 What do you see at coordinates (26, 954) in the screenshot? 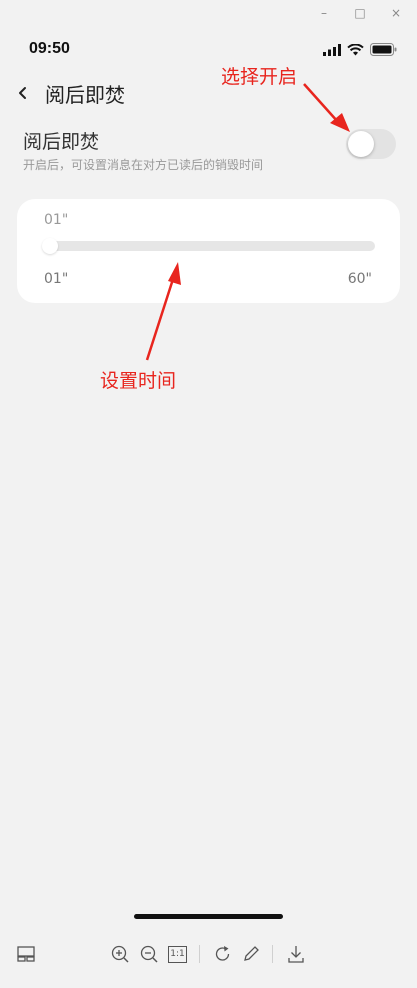
I see `layout-icon` at bounding box center [26, 954].